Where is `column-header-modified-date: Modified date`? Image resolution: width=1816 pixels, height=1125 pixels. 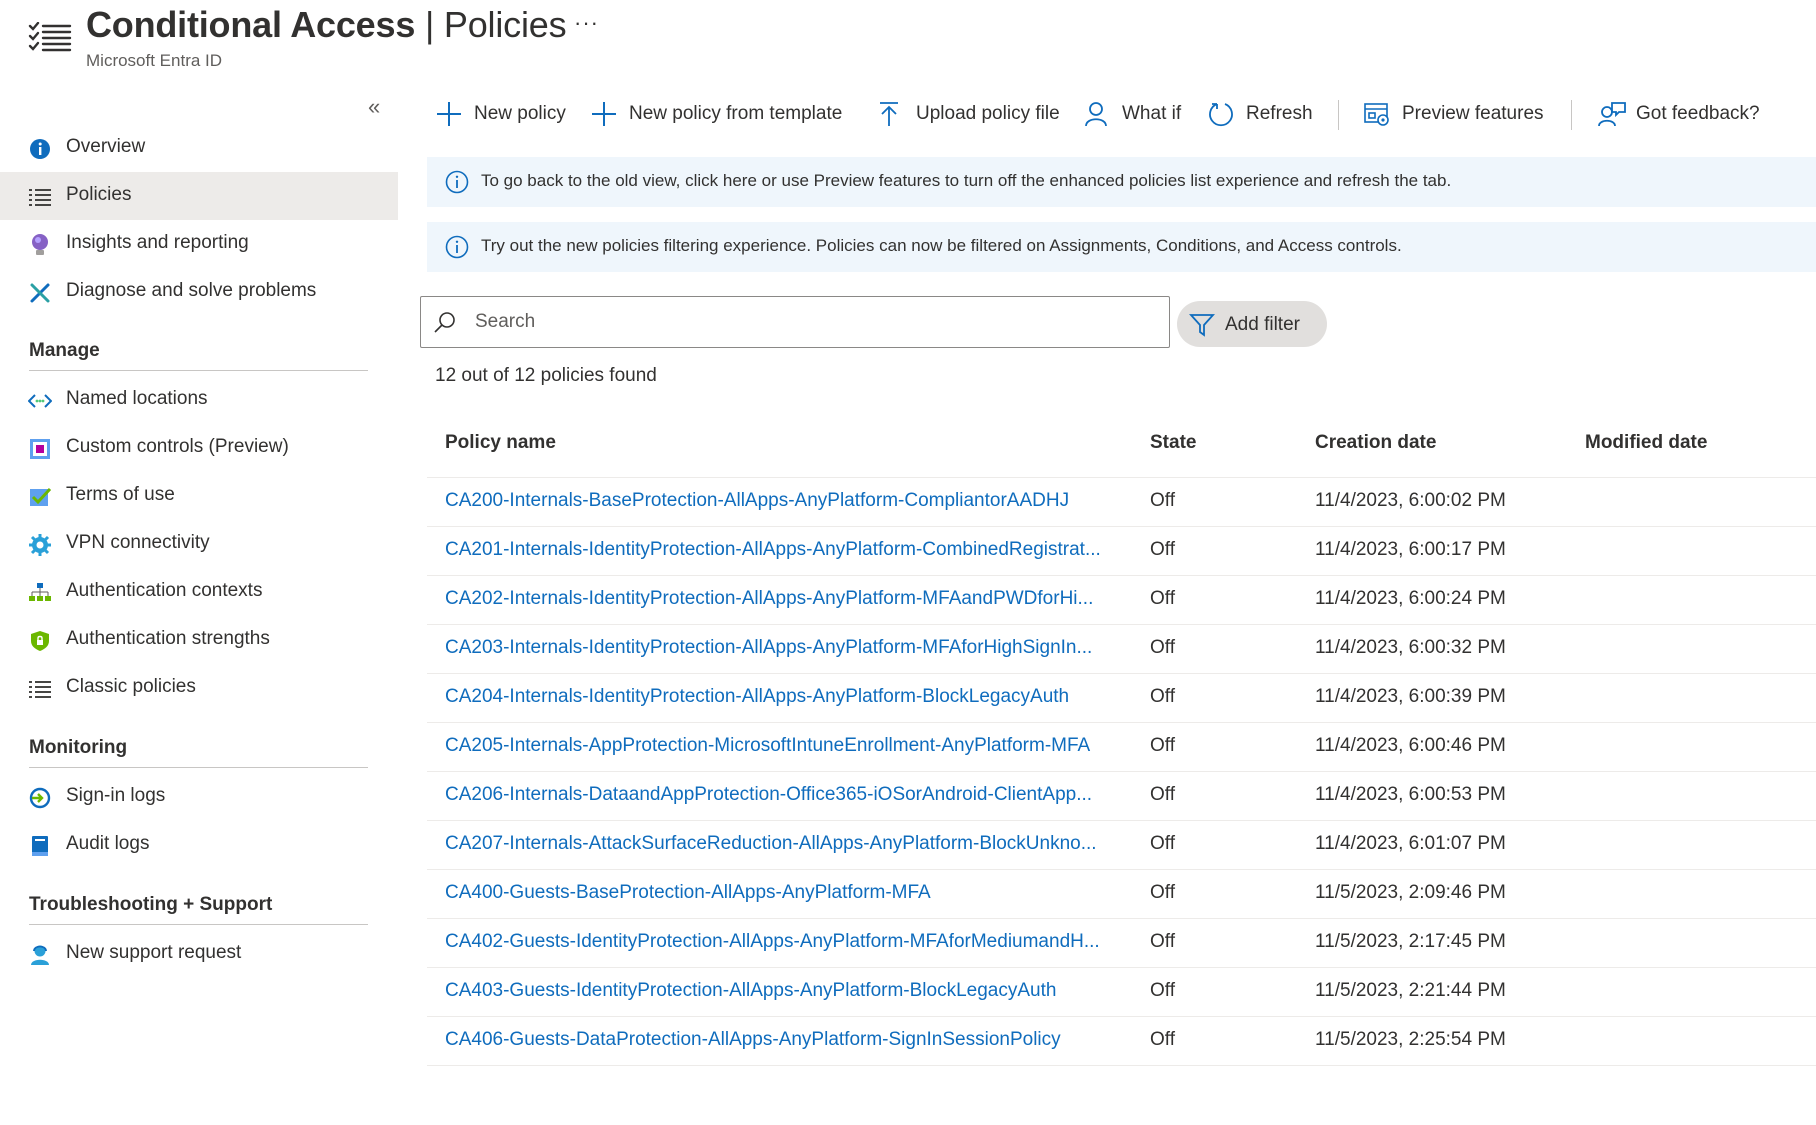 column-header-modified-date: Modified date is located at coordinates (1695, 443).